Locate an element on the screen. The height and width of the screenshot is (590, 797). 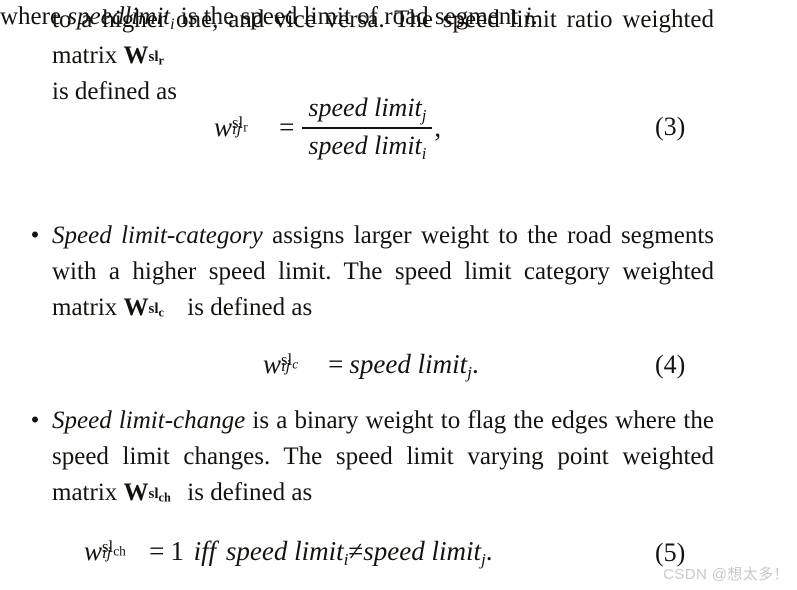
eq4-operator: = is located at coordinates (336, 363).